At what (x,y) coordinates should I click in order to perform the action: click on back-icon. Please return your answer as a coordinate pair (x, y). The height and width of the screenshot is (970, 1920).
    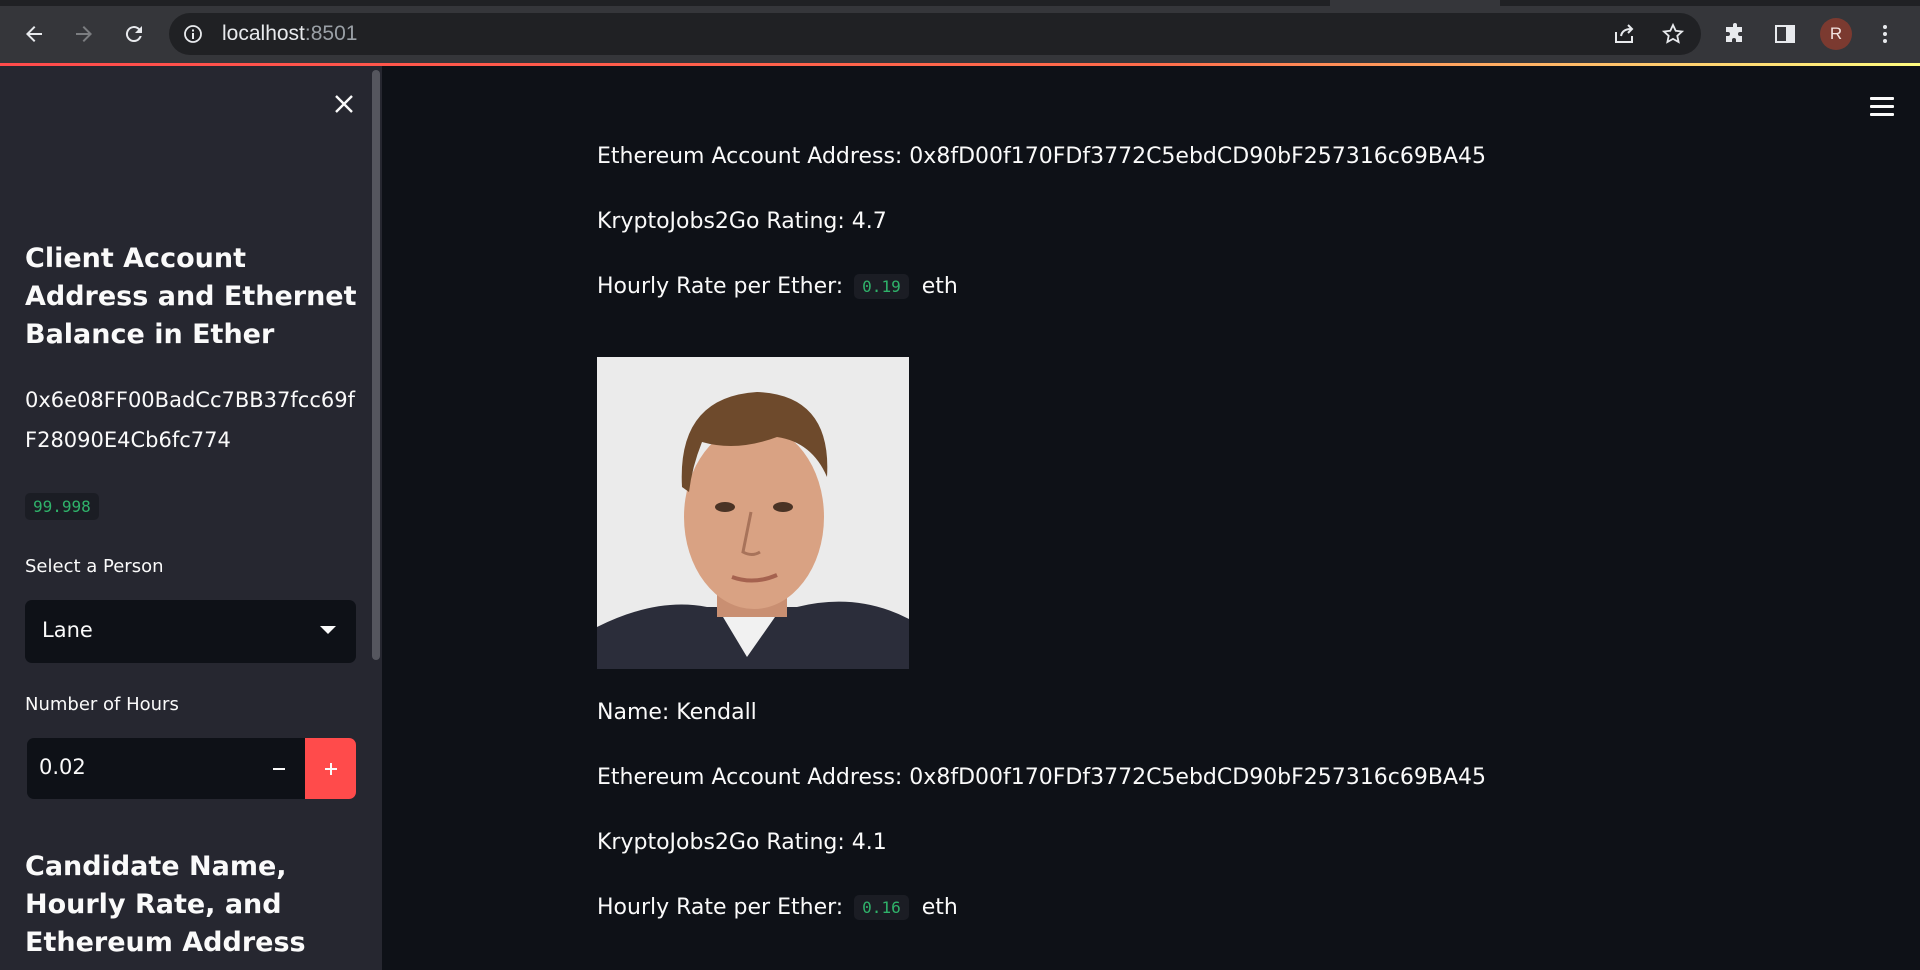
    Looking at the image, I should click on (34, 34).